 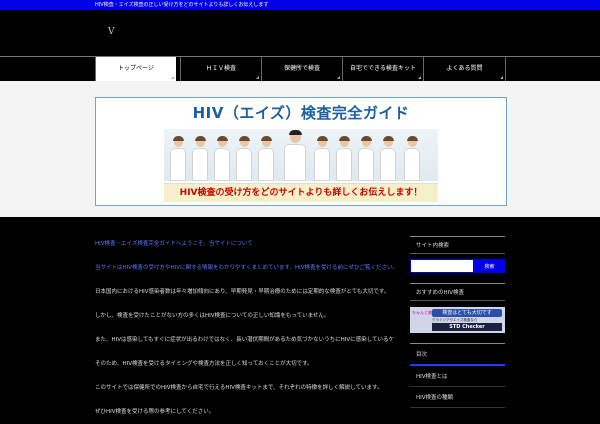 I want to click on toc-heading: 目次, so click(x=457, y=354).